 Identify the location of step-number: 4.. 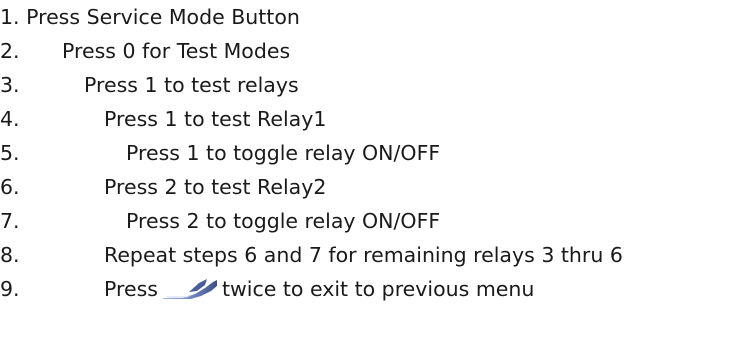
(10, 119).